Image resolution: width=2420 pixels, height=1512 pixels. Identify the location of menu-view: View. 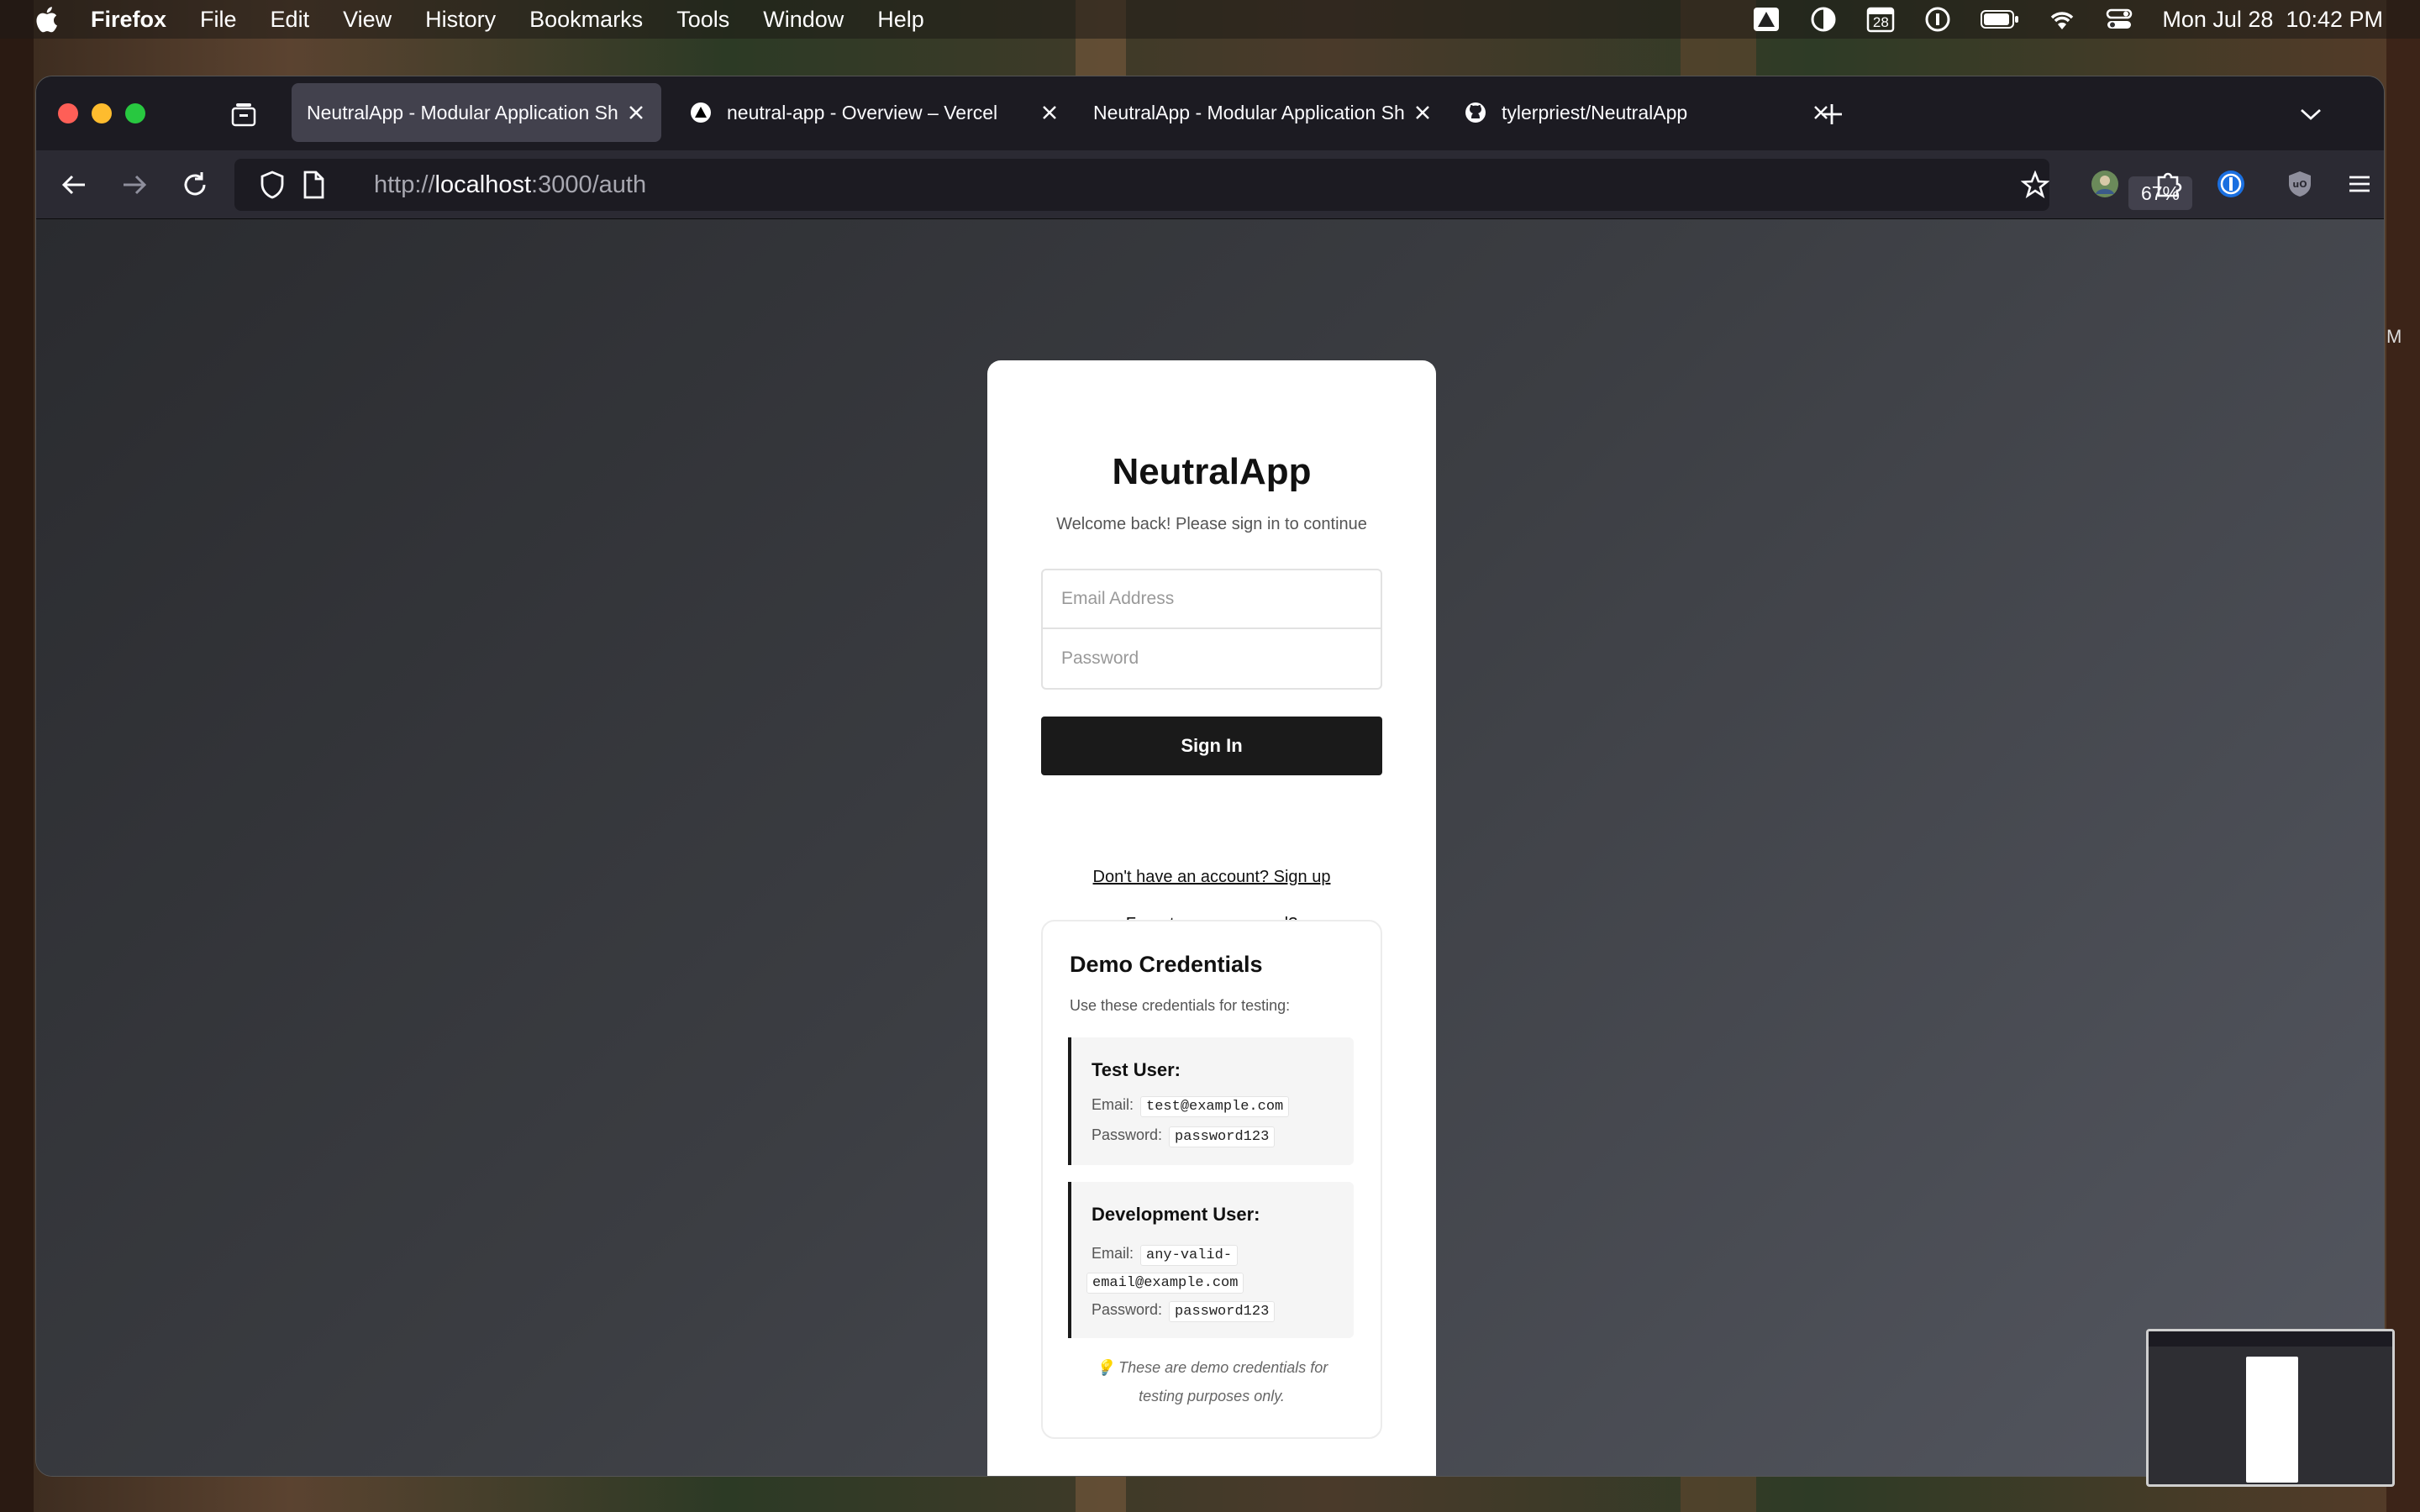
(367, 20).